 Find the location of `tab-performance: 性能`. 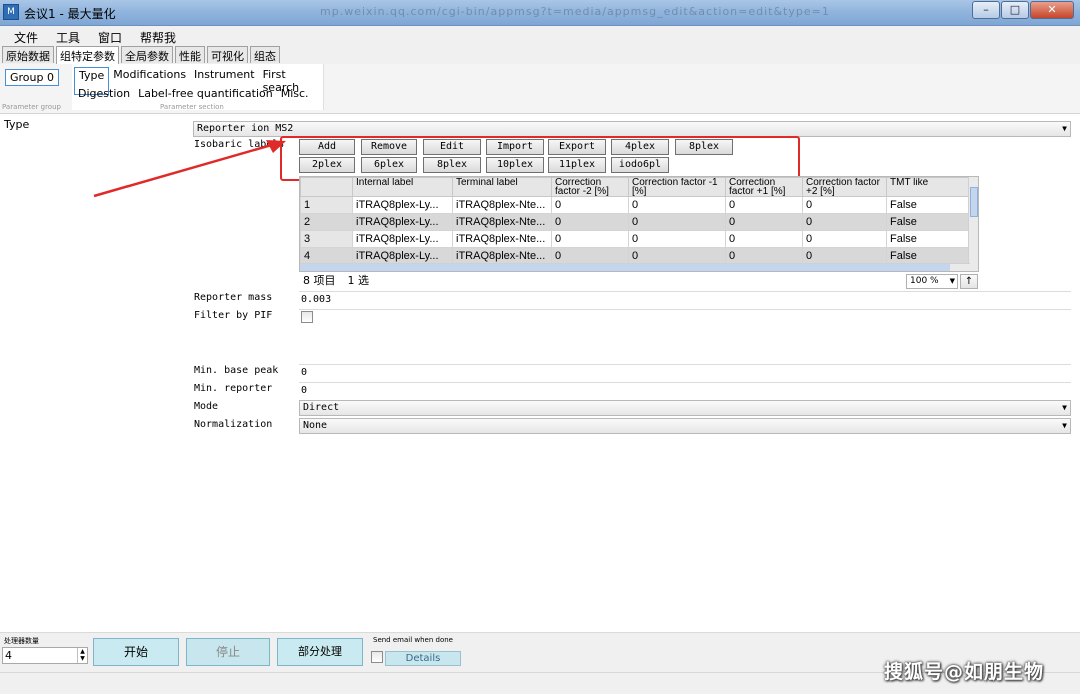

tab-performance: 性能 is located at coordinates (190, 54).